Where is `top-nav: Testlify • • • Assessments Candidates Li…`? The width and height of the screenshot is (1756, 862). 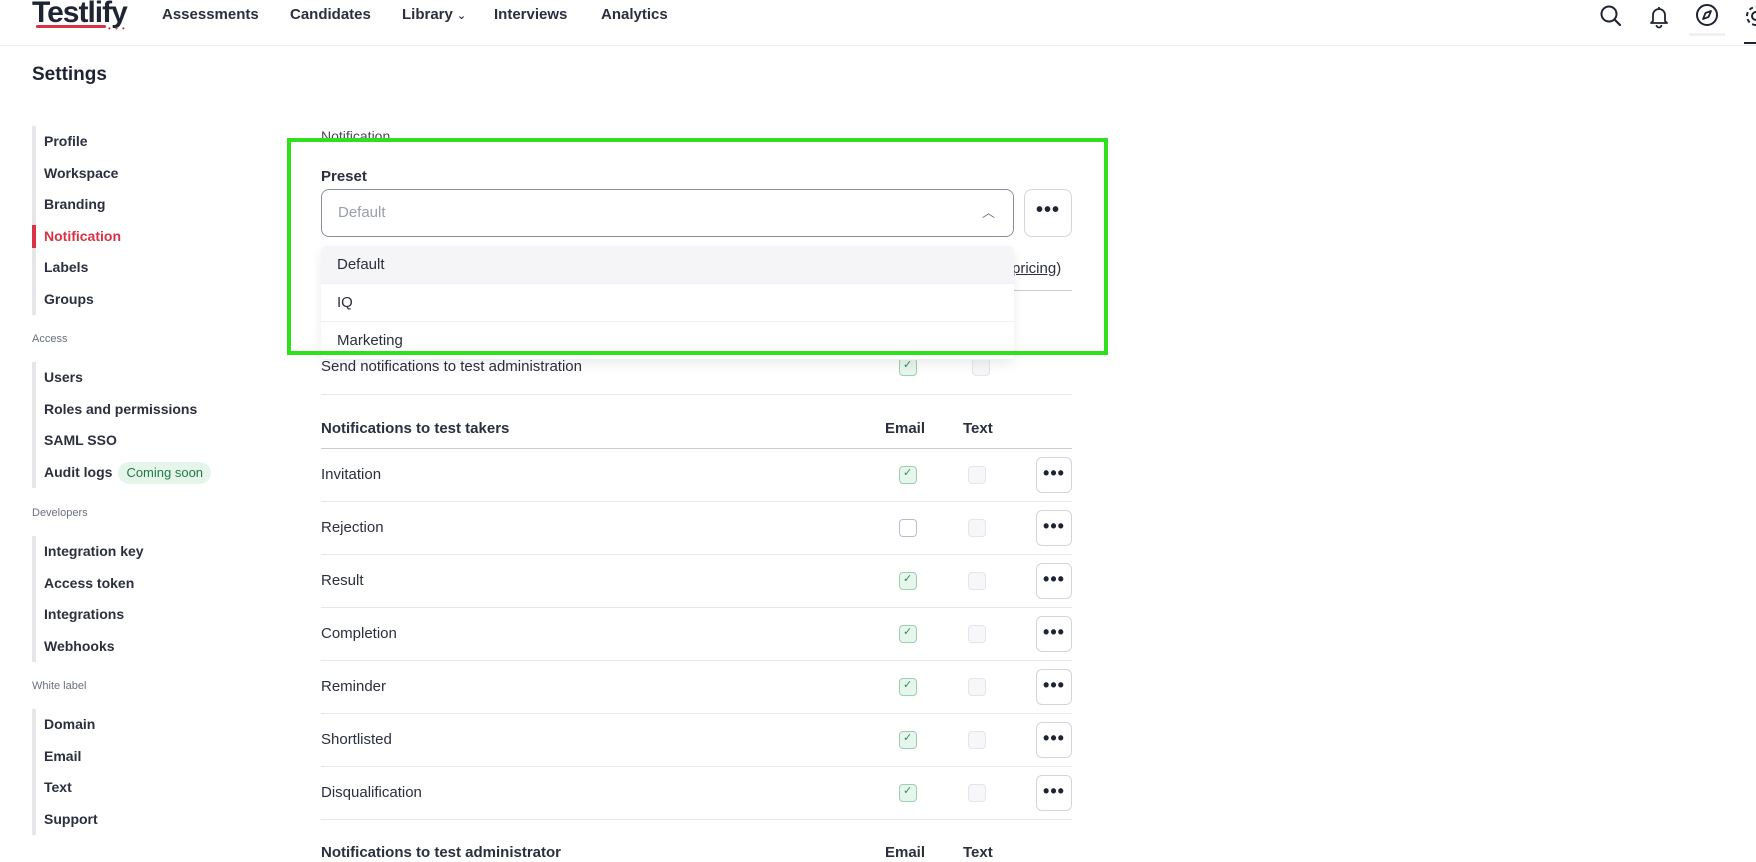 top-nav: Testlify • • • Assessments Candidates Li… is located at coordinates (878, 23).